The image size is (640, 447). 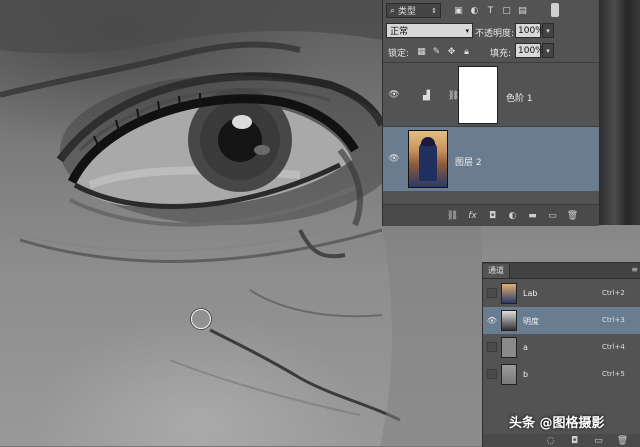 I want to click on channel-row-a: a Ctrl+4, so click(x=561, y=347).